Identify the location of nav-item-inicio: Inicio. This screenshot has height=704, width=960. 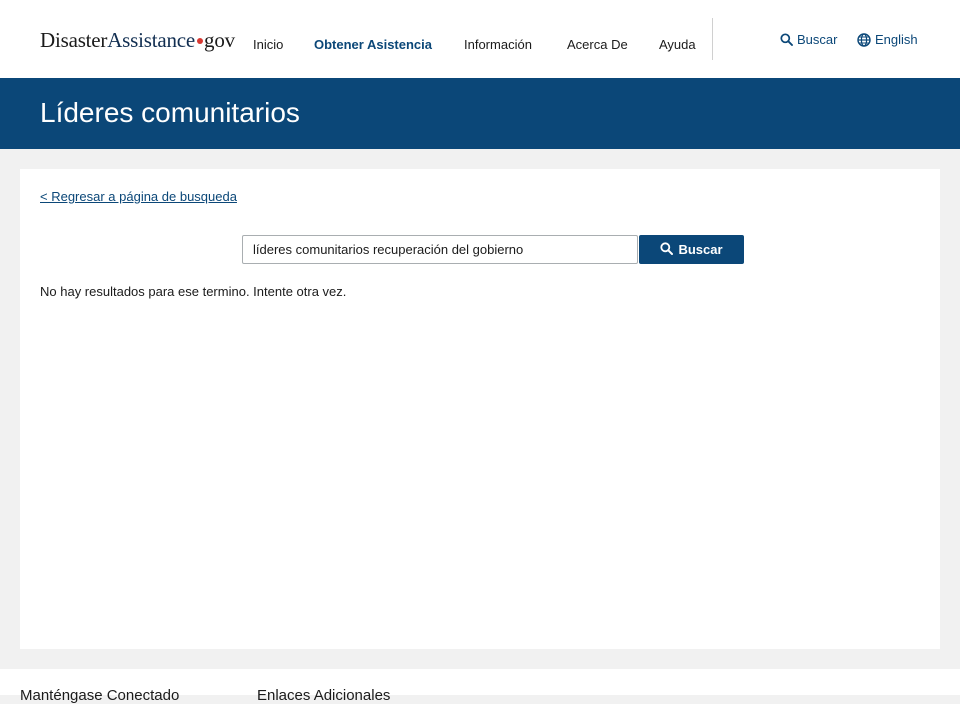
(268, 44).